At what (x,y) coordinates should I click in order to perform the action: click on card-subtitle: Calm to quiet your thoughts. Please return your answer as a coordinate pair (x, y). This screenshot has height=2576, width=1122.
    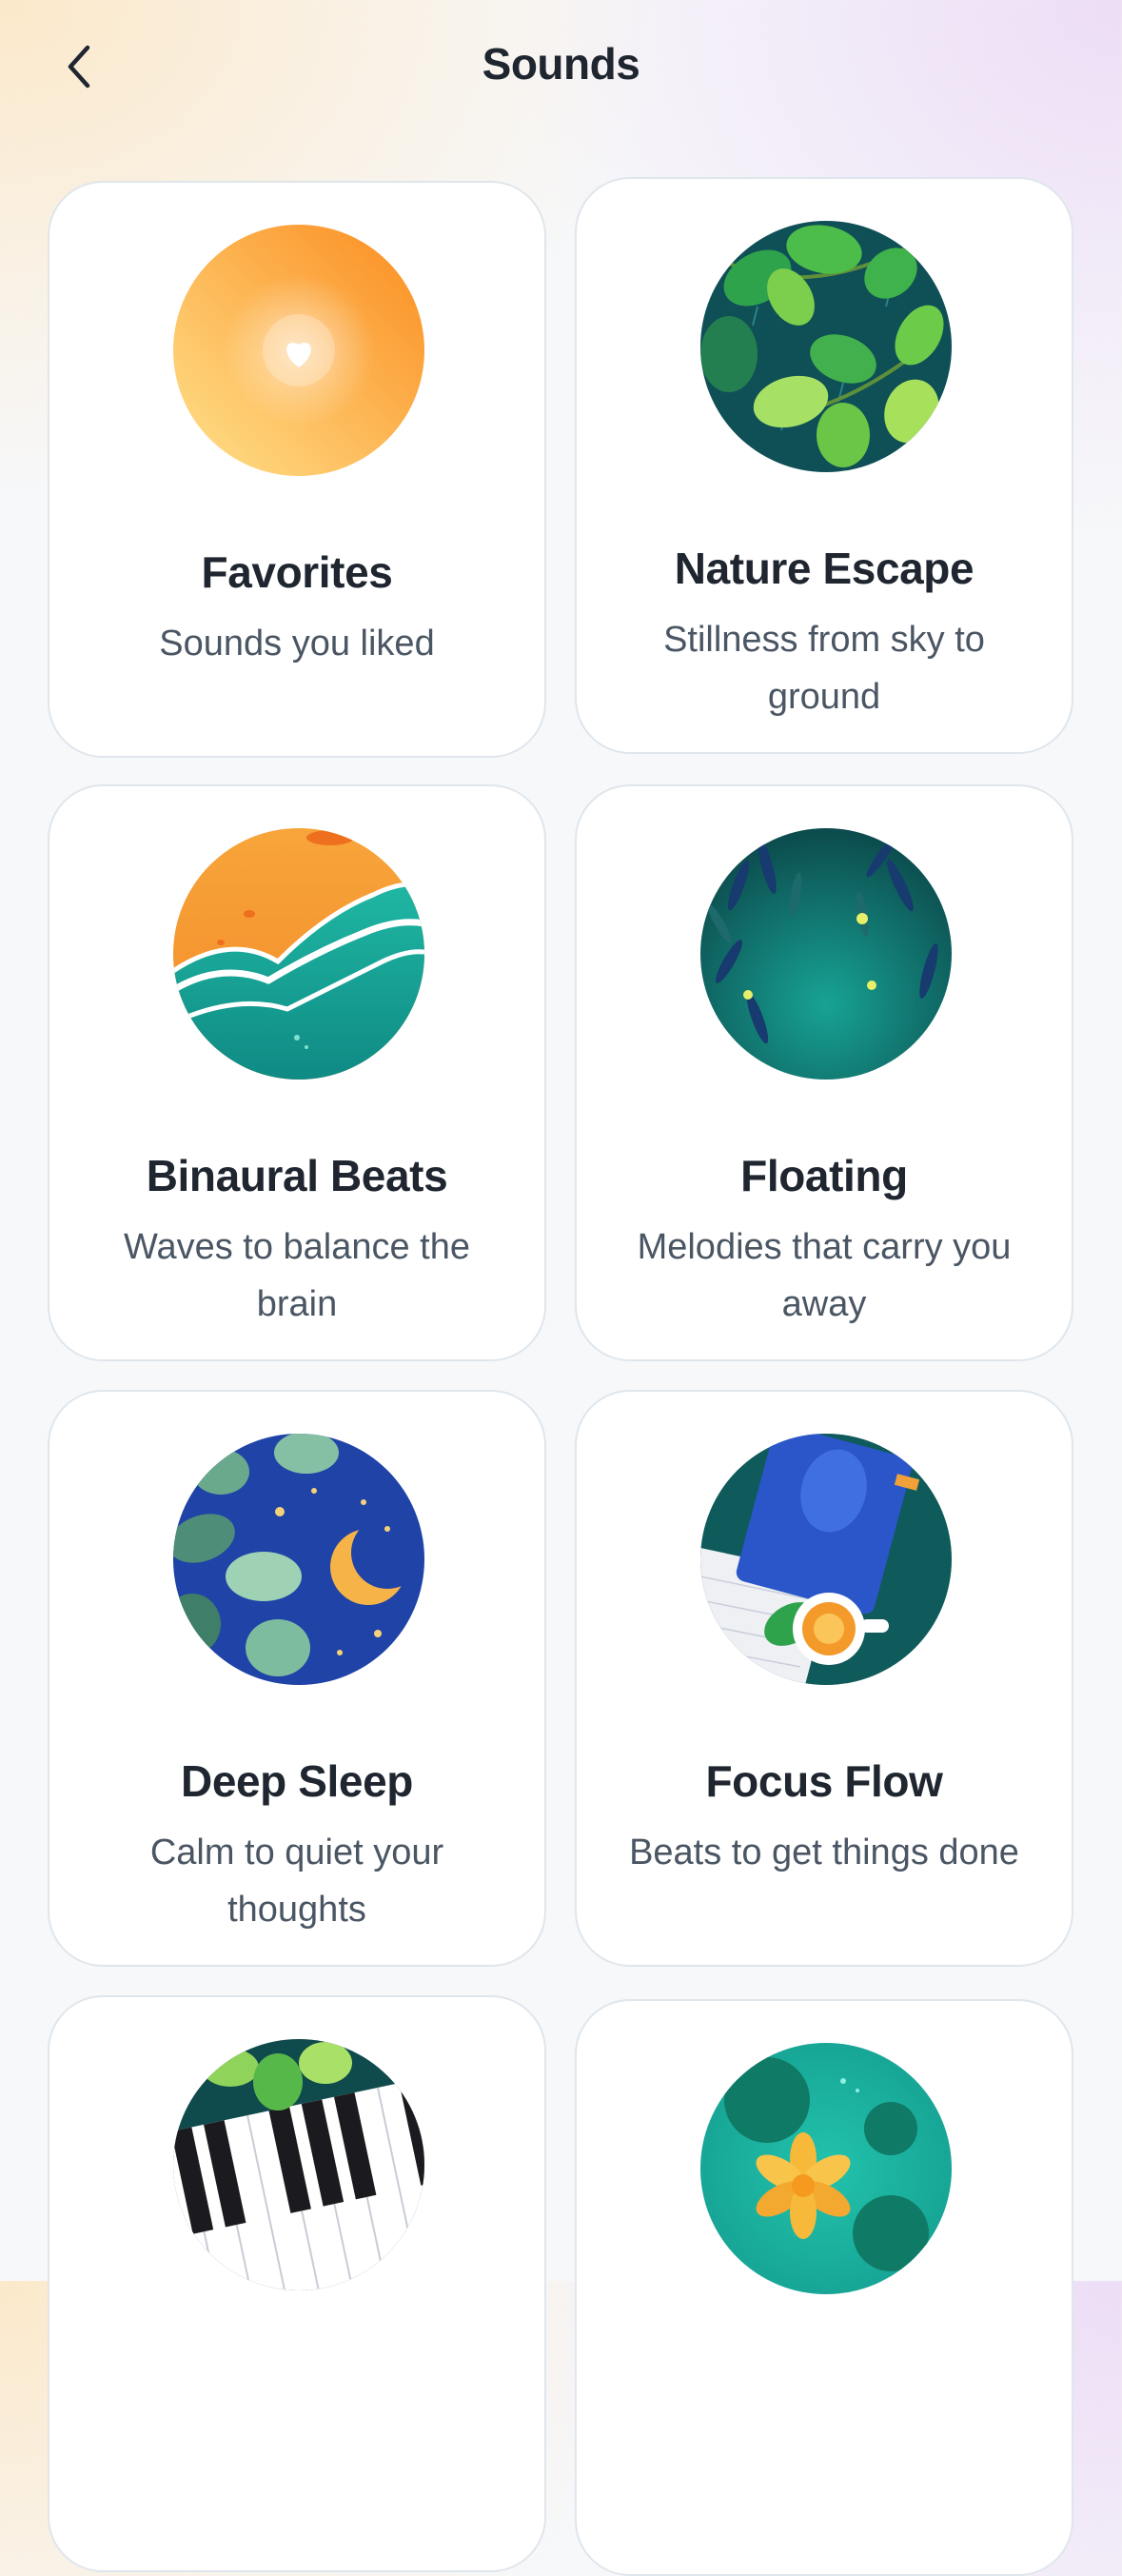
    Looking at the image, I should click on (296, 1881).